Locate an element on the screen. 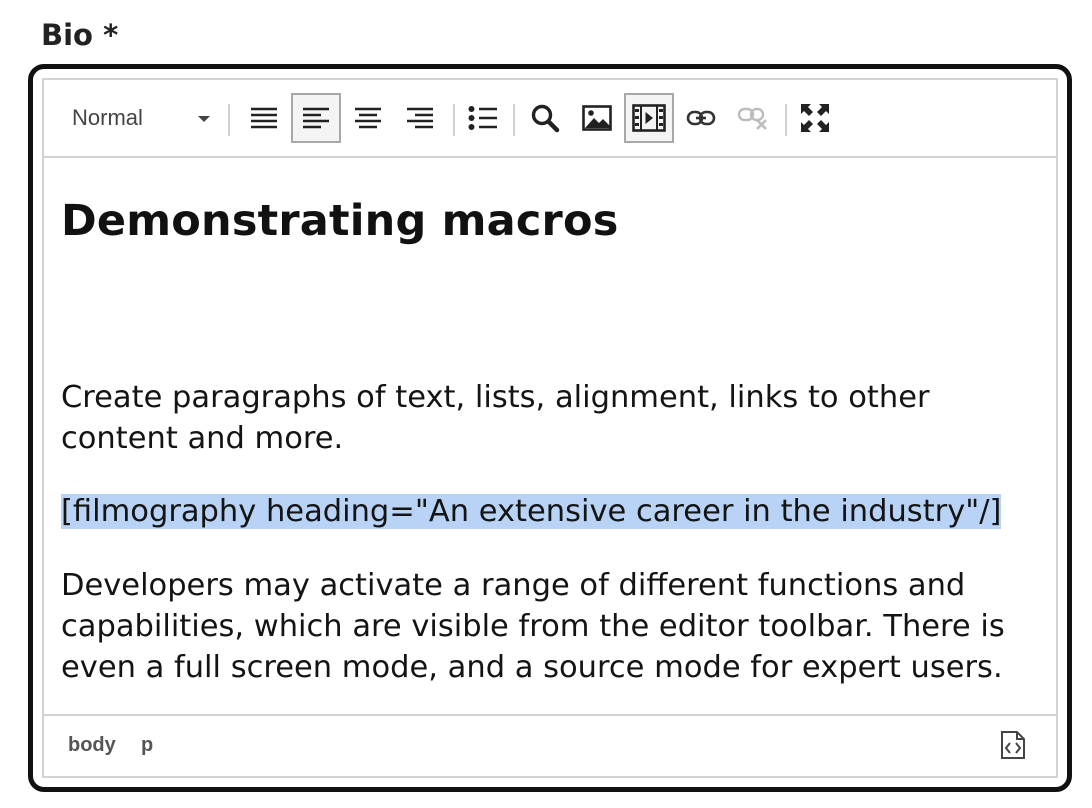 Image resolution: width=1092 pixels, height=808 pixels. align-right-button is located at coordinates (420, 118).